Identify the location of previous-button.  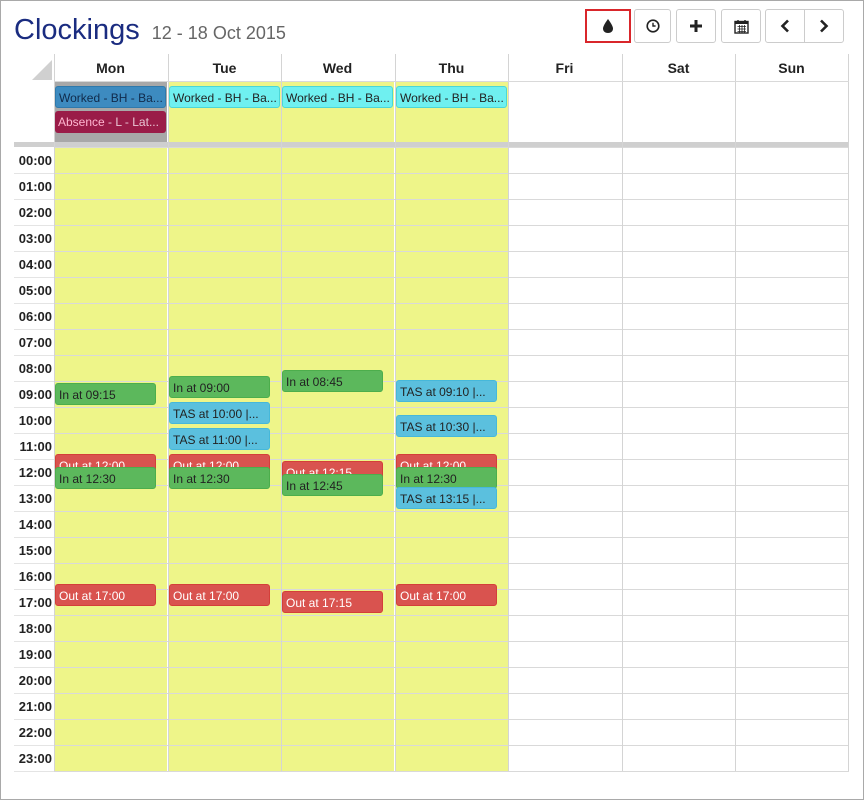
(785, 26).